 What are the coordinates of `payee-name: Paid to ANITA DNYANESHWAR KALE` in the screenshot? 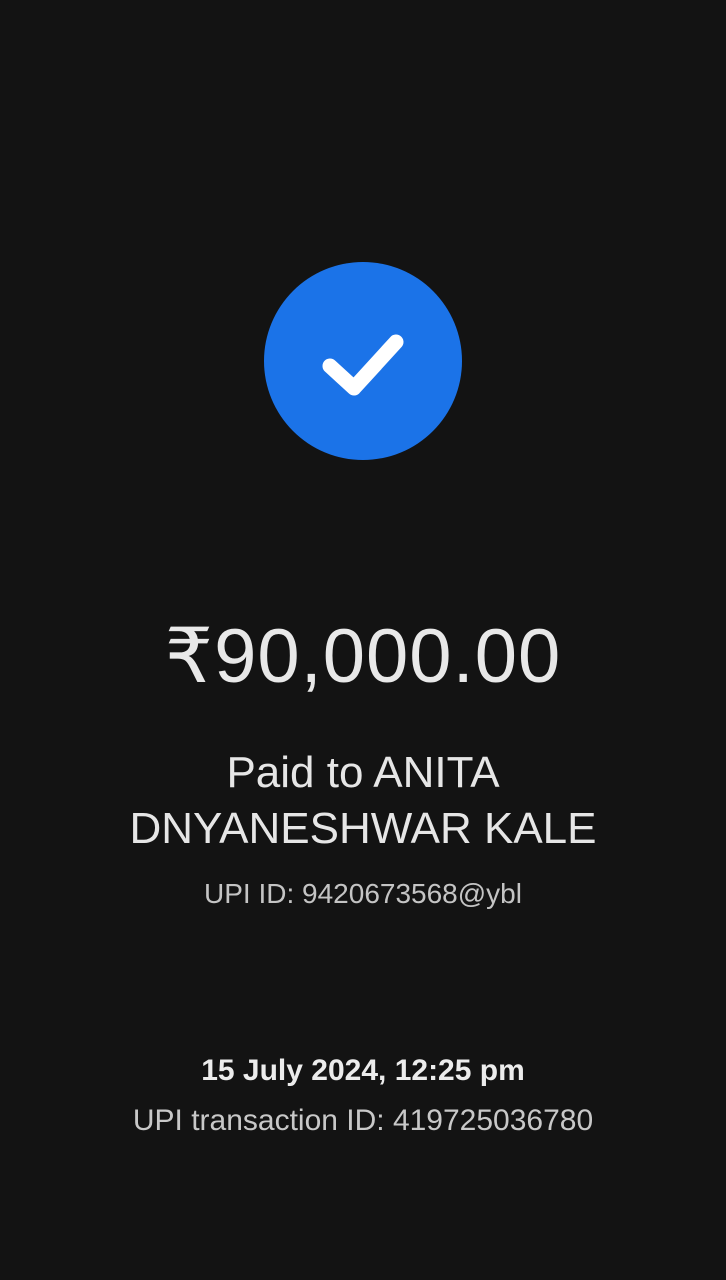 It's located at (363, 800).